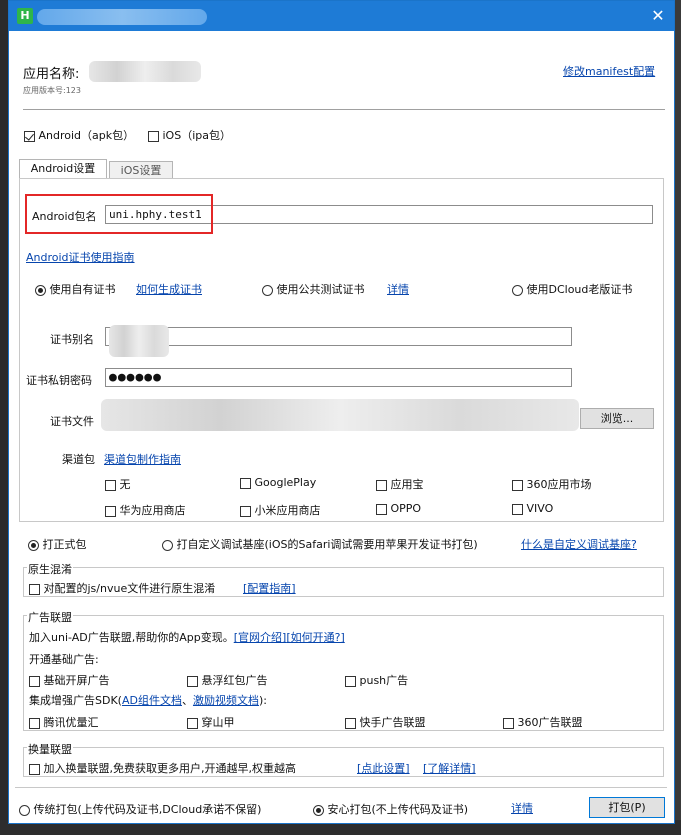 Image resolution: width=681 pixels, height=835 pixels. I want to click on ads-howto-link: [如何开通?], so click(315, 637).